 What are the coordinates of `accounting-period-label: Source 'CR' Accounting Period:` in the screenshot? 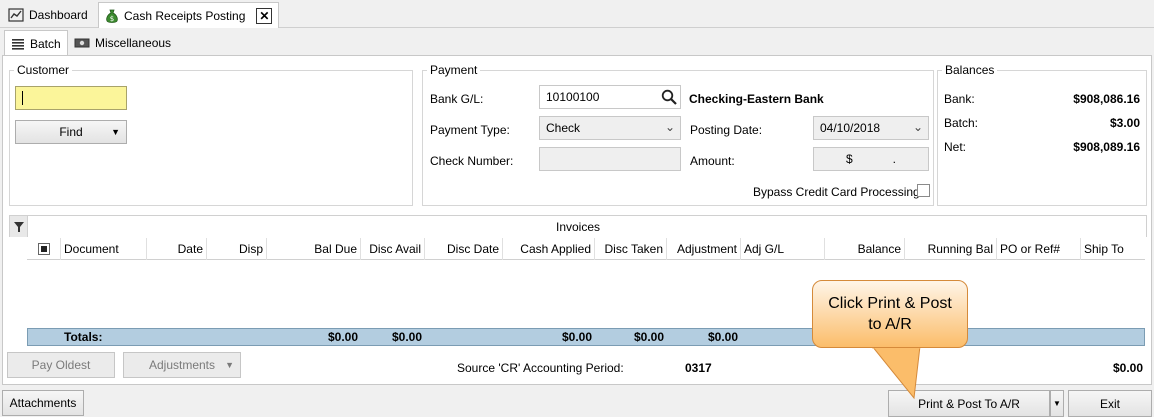 It's located at (540, 368).